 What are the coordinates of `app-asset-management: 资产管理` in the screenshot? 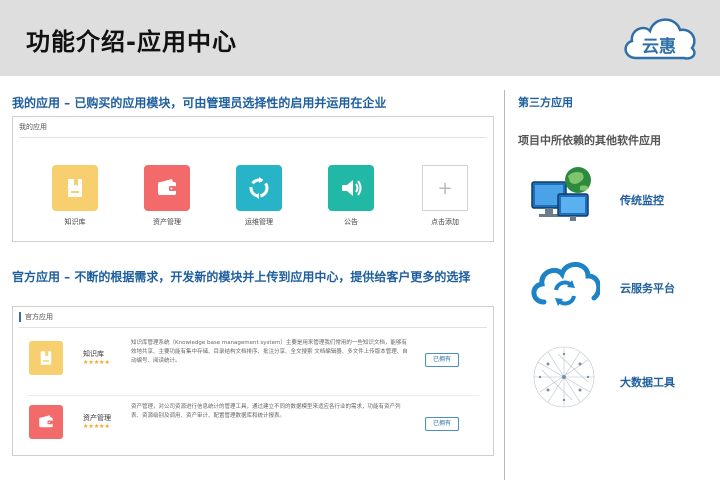 It's located at (167, 196).